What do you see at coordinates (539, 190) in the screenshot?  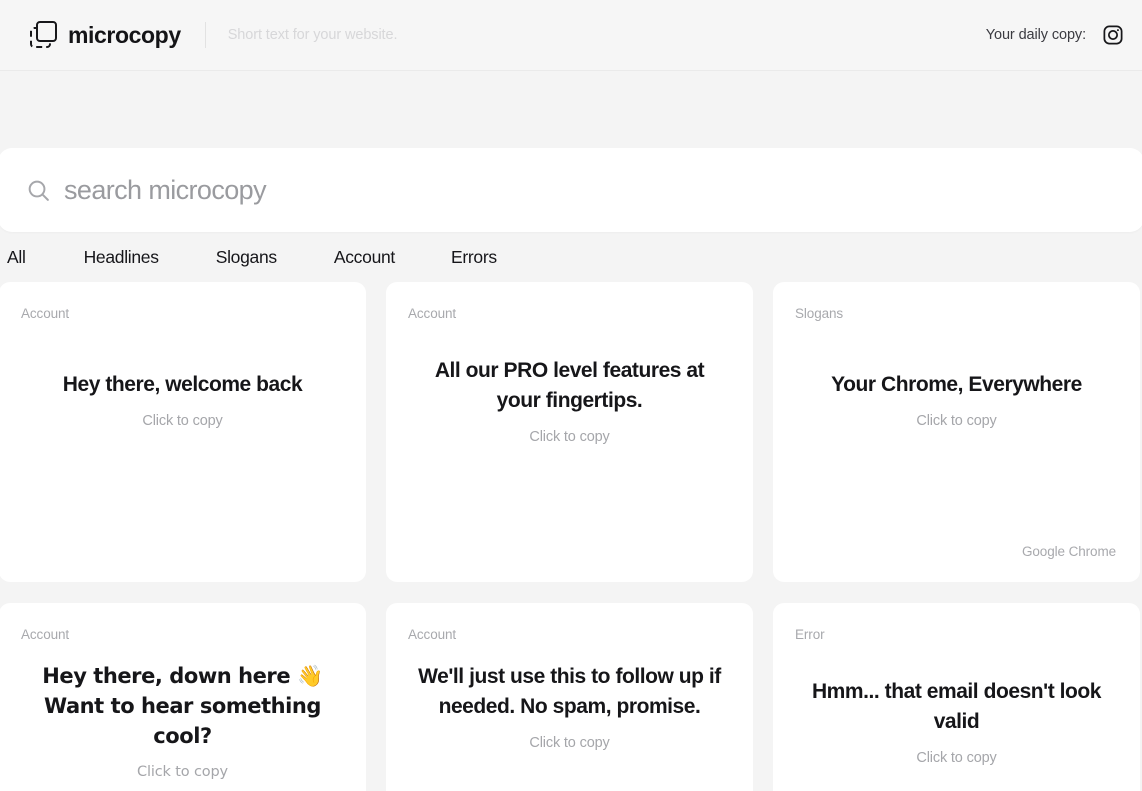 I see `search-input` at bounding box center [539, 190].